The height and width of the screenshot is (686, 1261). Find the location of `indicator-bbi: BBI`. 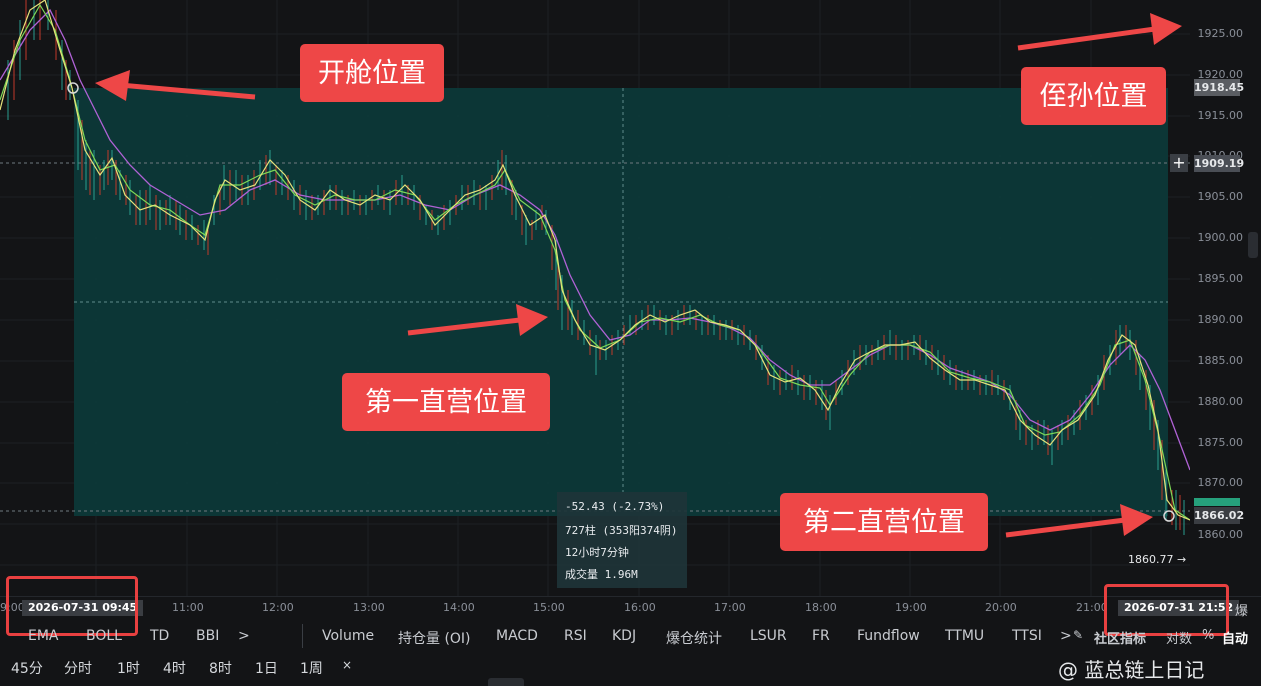

indicator-bbi: BBI is located at coordinates (207, 636).